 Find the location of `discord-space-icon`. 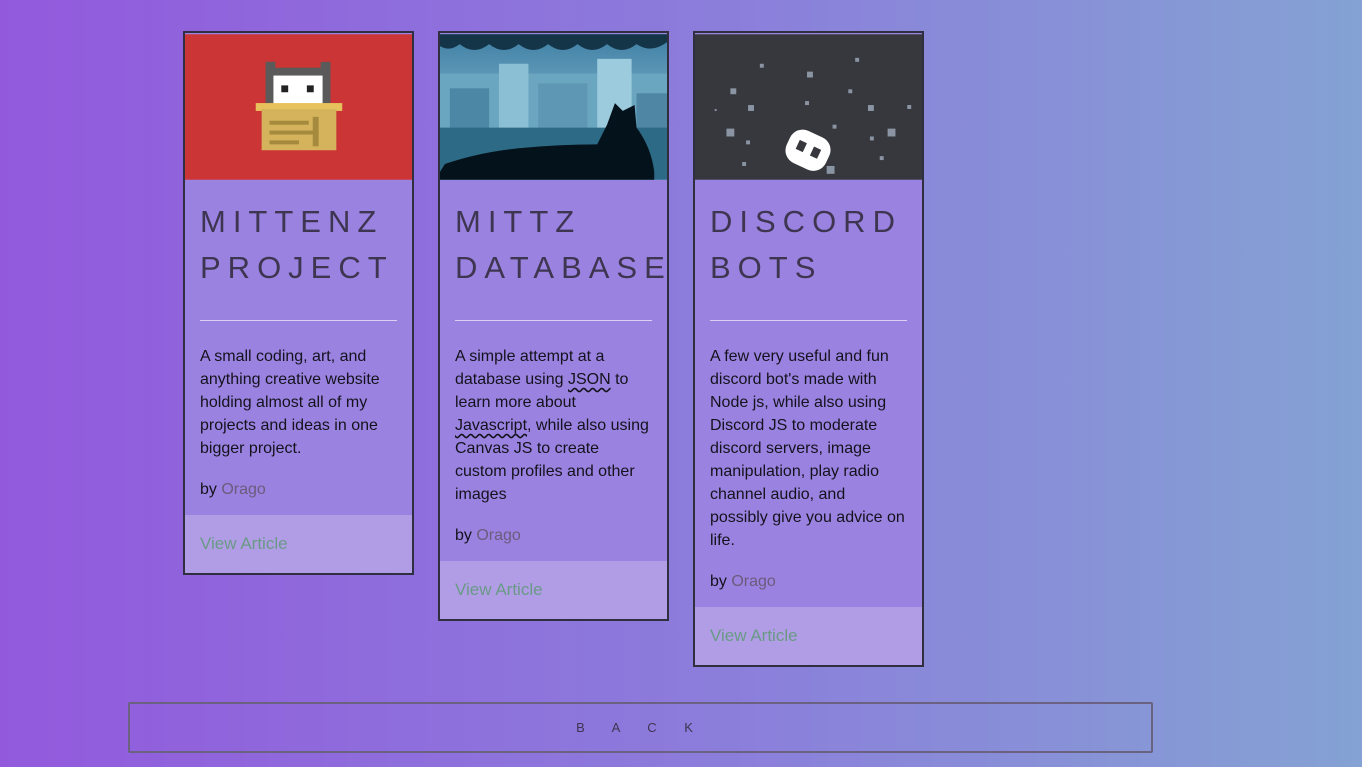

discord-space-icon is located at coordinates (808, 107).